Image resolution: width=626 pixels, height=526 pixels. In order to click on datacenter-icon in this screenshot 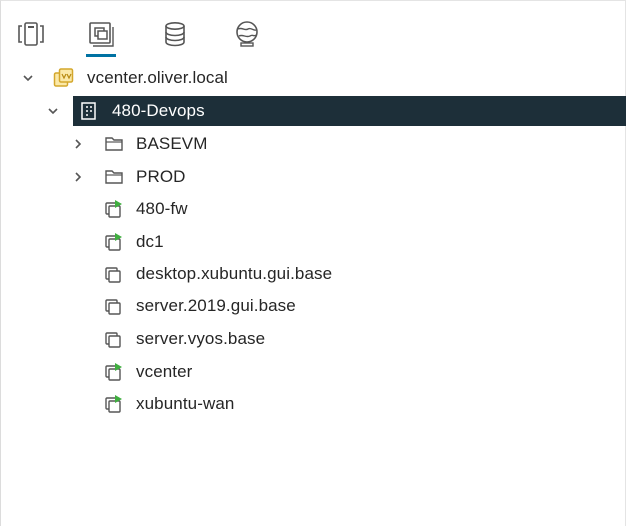, I will do `click(89, 111)`.